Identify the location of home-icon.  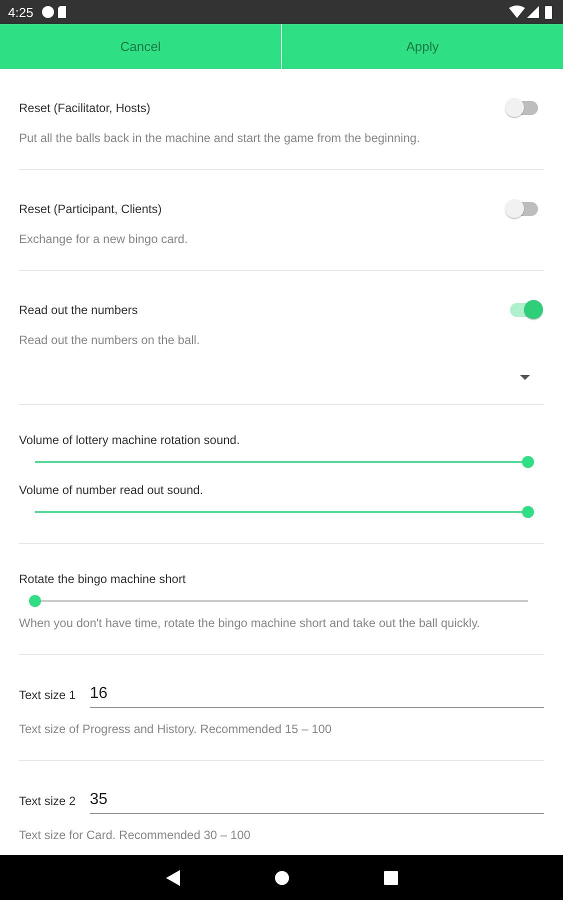
(281, 877).